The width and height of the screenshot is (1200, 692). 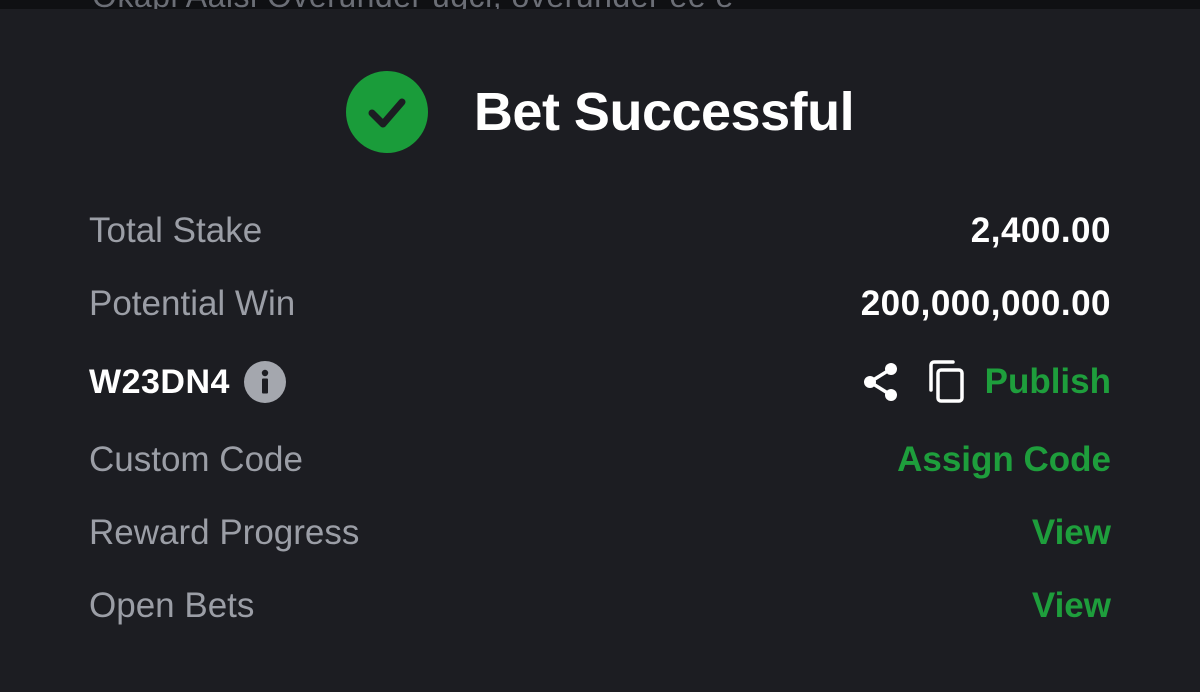 I want to click on potential-win-label: Potential Win, so click(x=192, y=303).